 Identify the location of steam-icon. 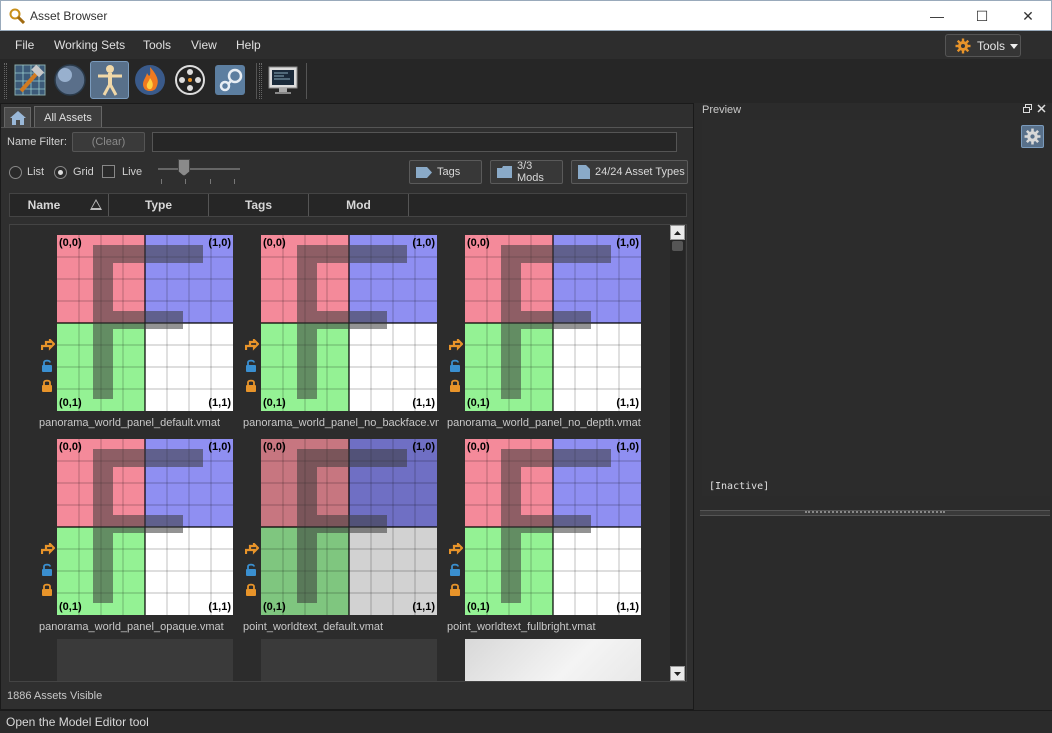
(229, 80).